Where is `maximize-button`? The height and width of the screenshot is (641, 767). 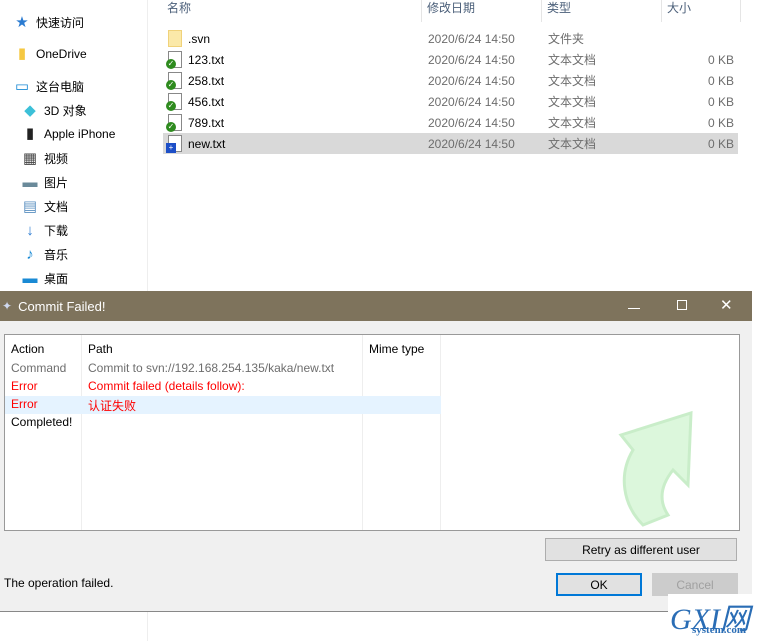
maximize-button is located at coordinates (682, 305).